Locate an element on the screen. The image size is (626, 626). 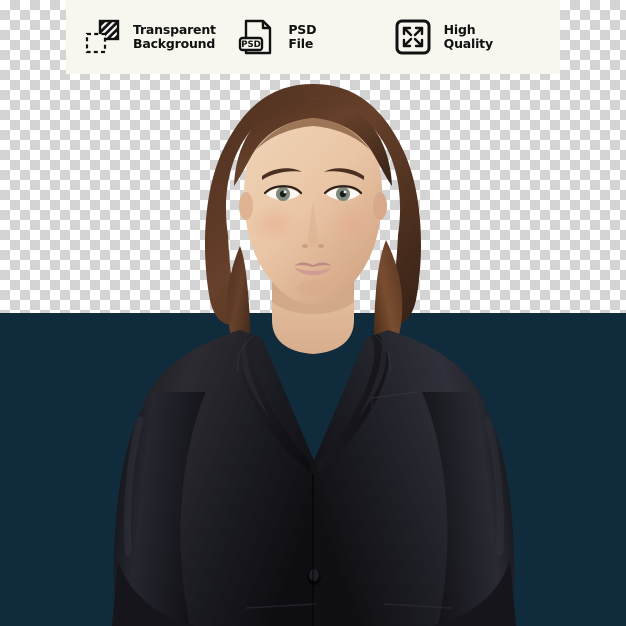
cheek-right is located at coordinates (352, 224).